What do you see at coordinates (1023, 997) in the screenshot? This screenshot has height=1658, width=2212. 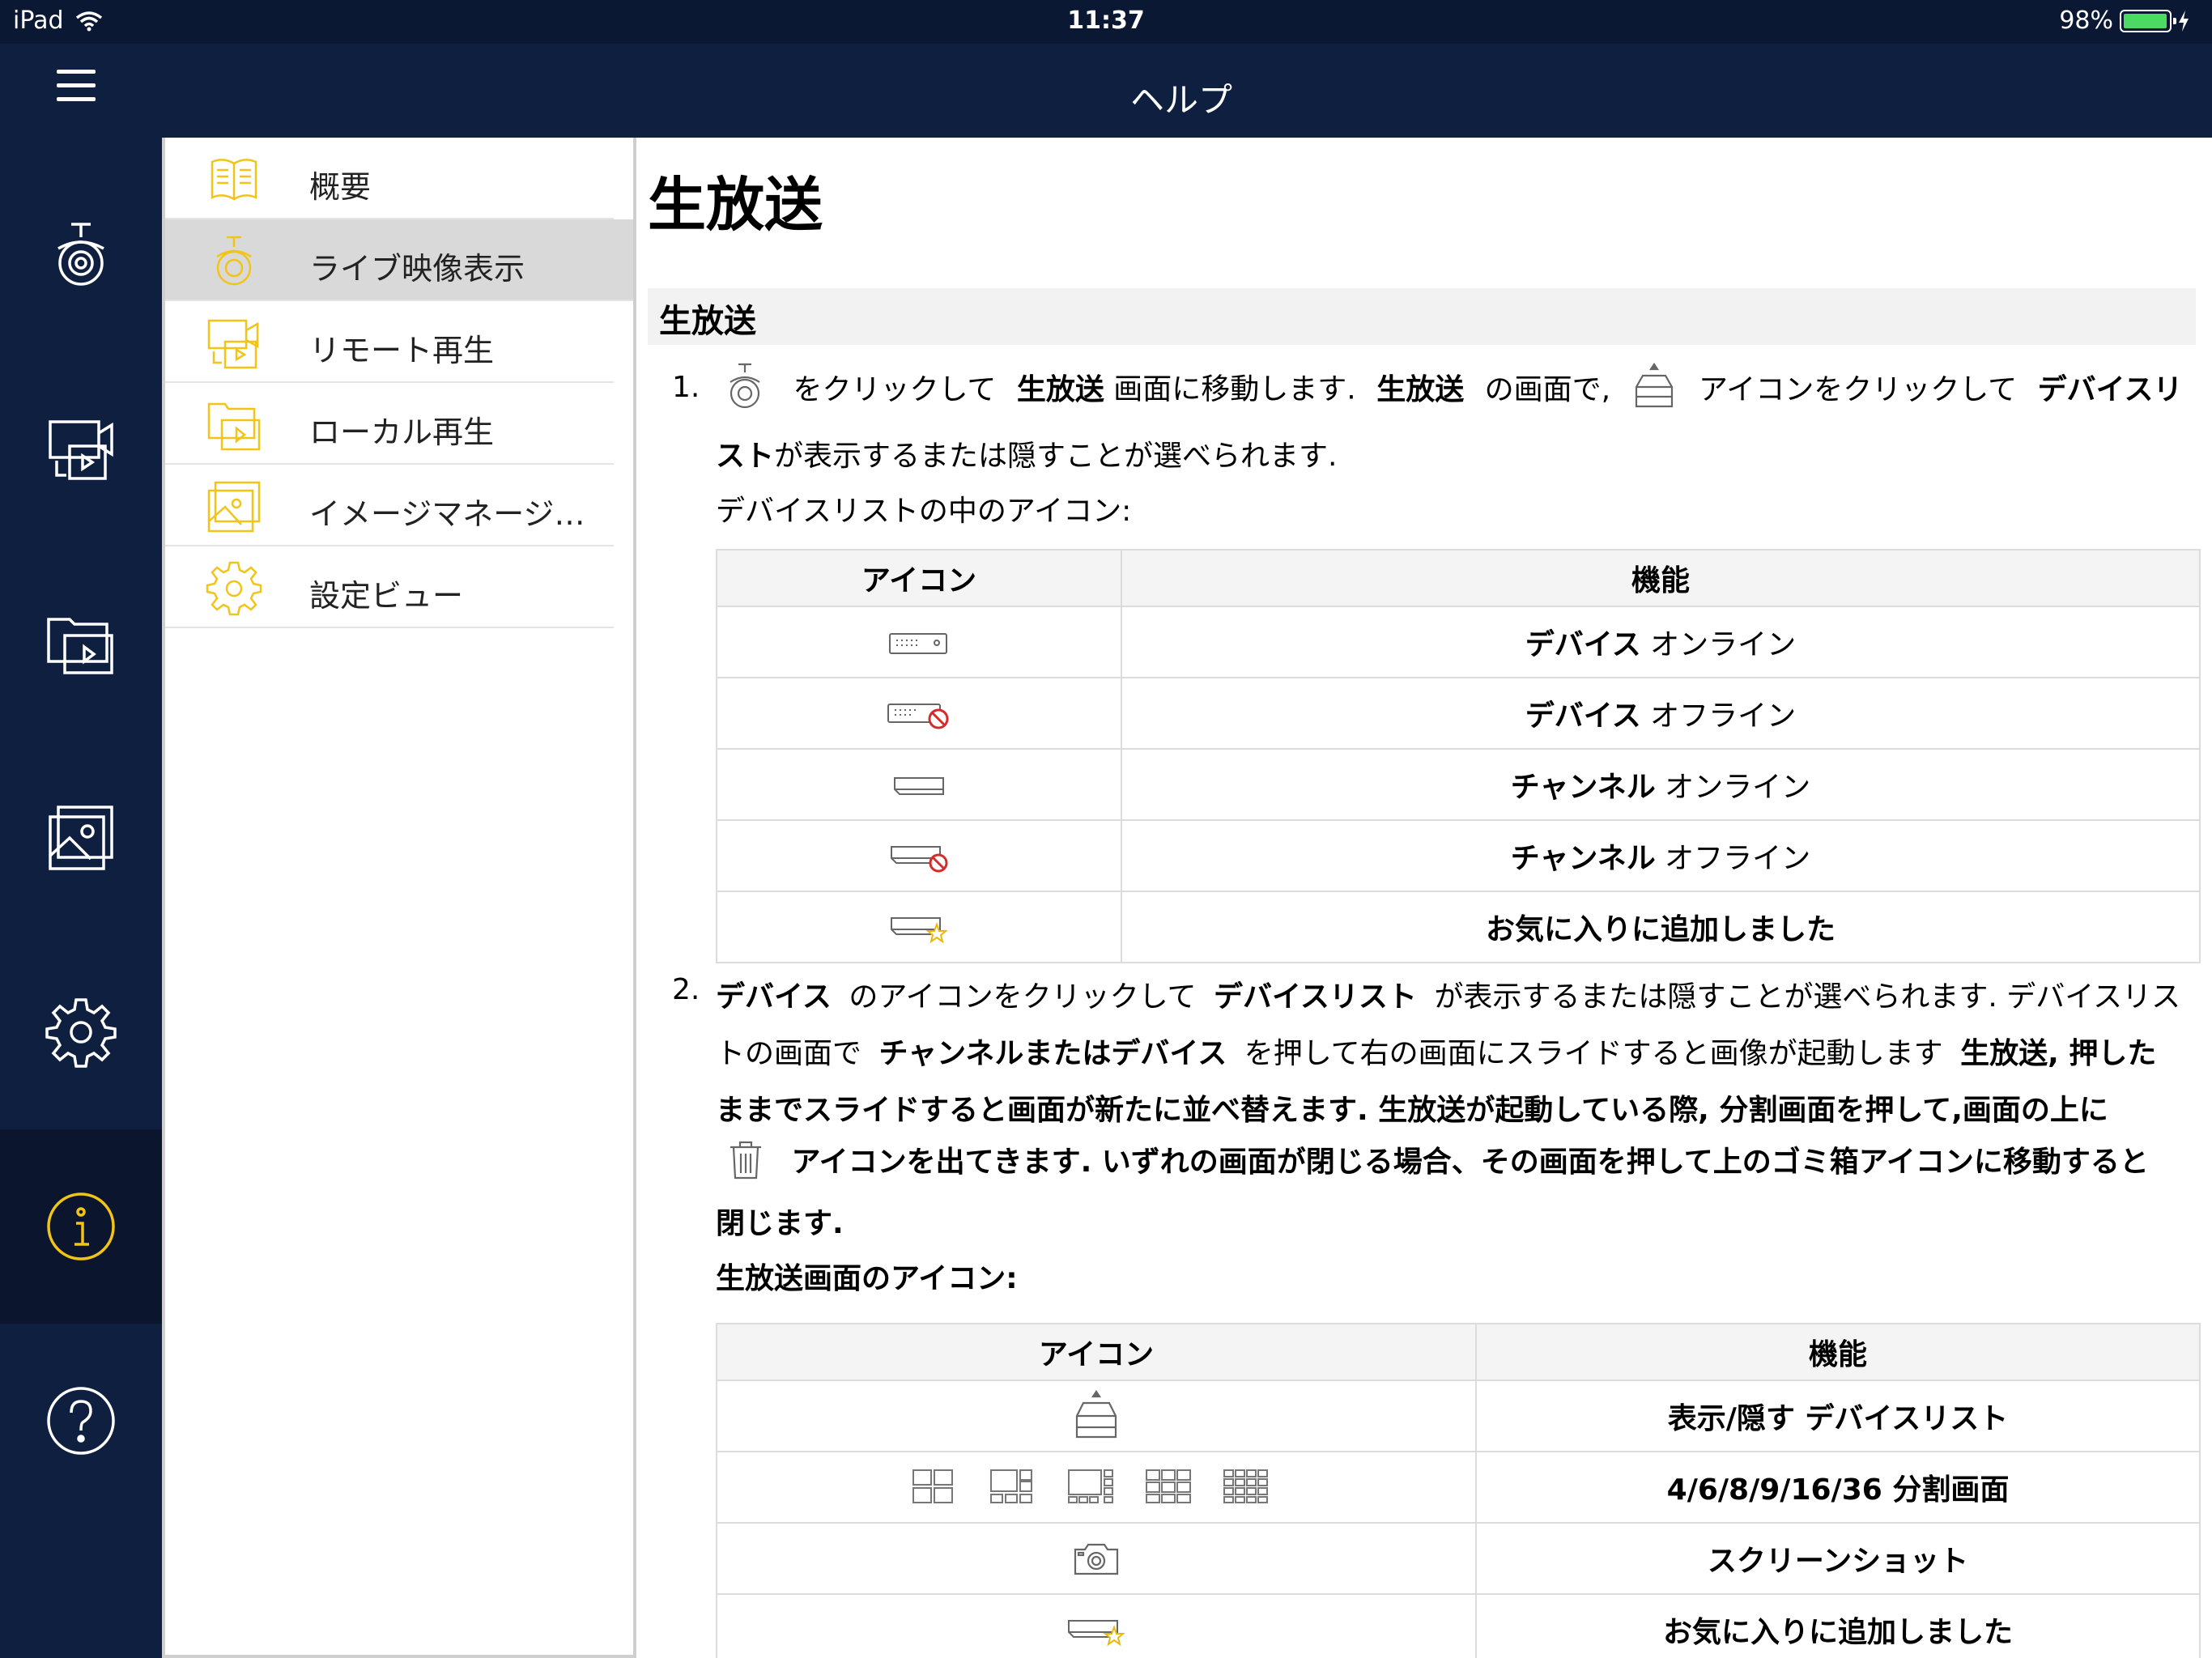 I see `text: のアイコンをクリックして` at bounding box center [1023, 997].